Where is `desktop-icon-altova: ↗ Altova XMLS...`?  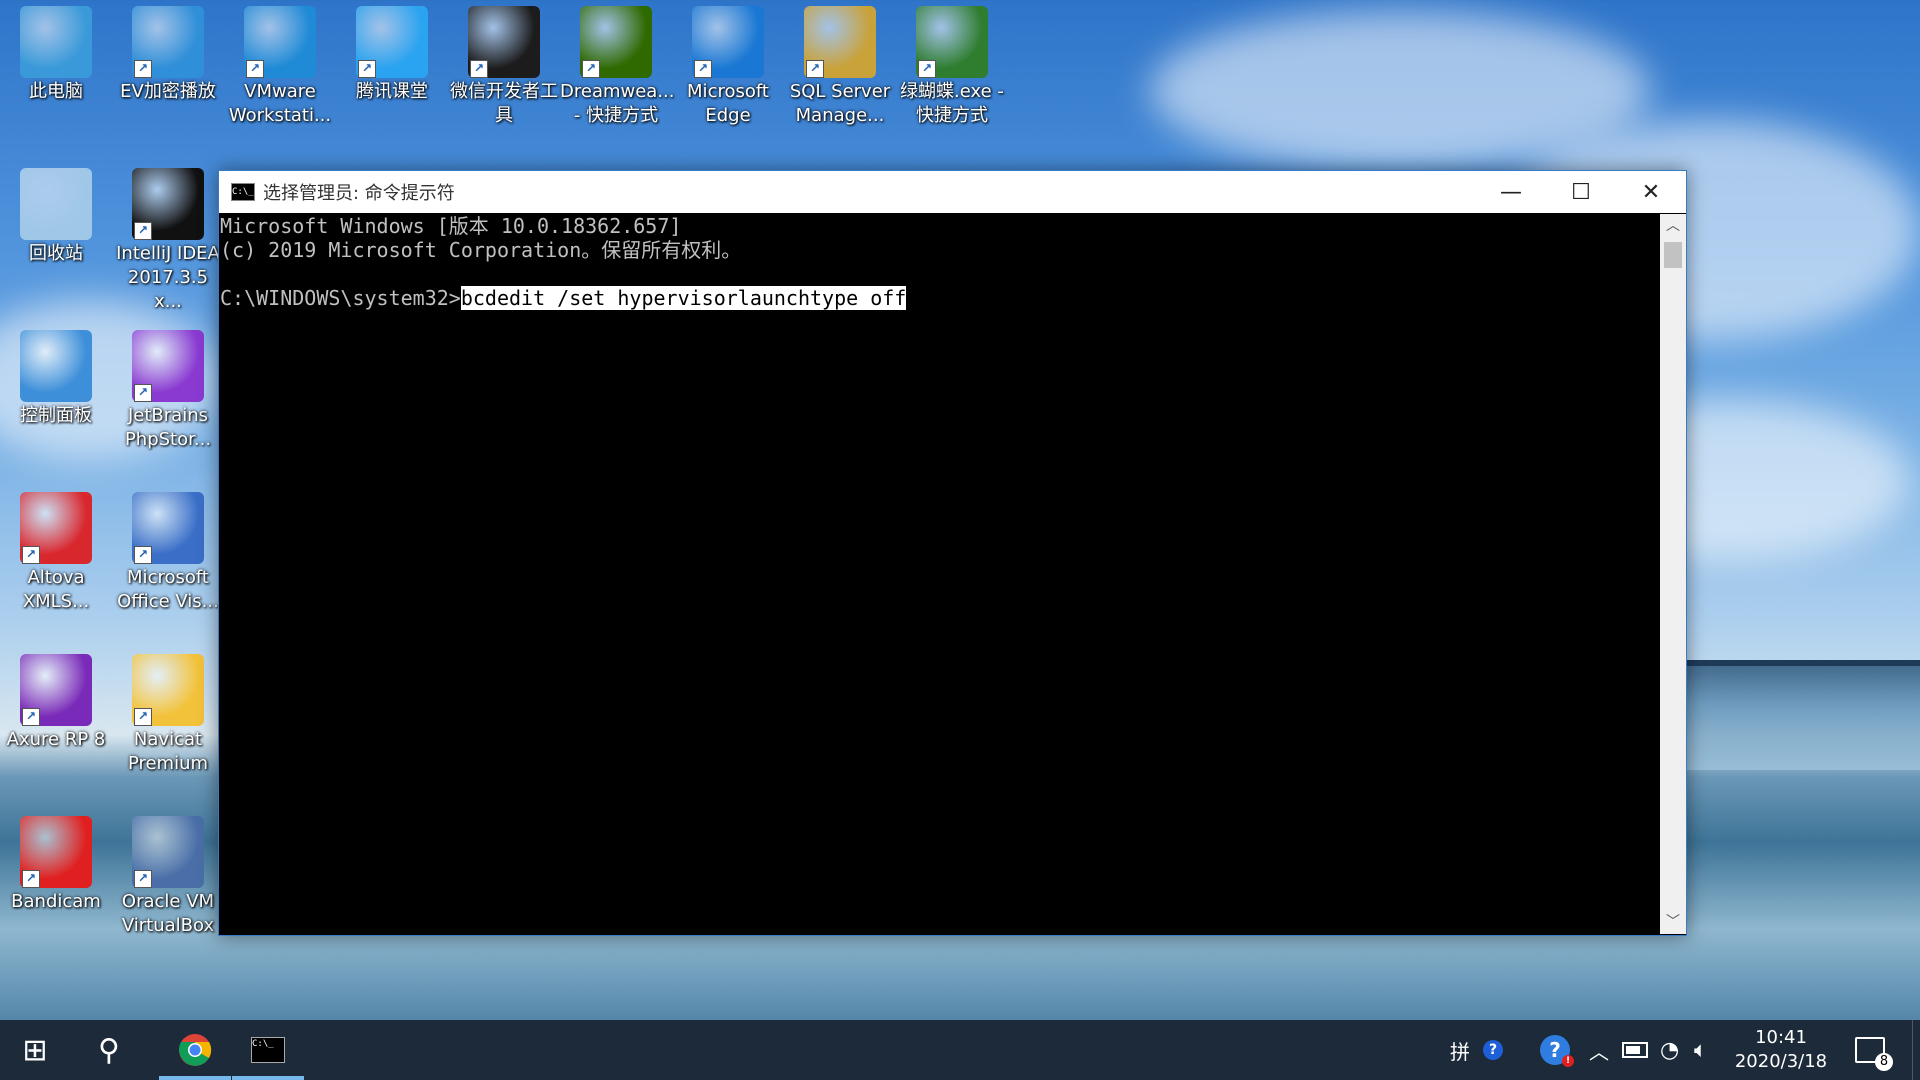 desktop-icon-altova: ↗ Altova XMLS... is located at coordinates (56, 550).